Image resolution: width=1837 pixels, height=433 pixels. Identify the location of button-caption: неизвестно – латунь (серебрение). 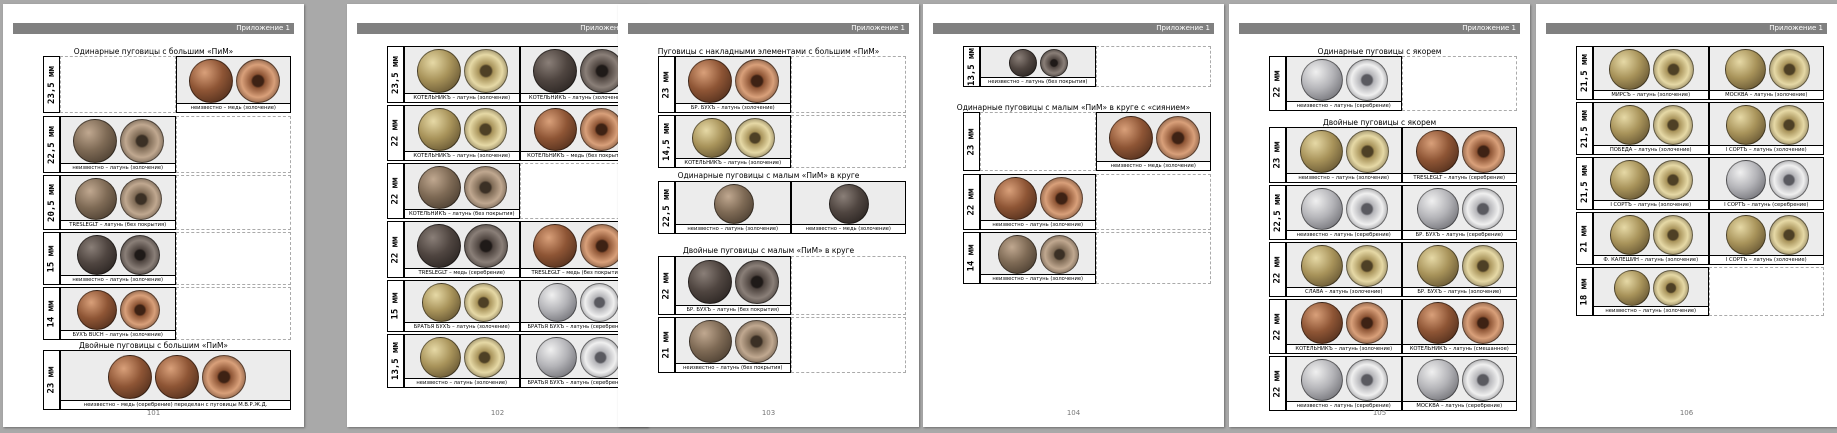
(1344, 105).